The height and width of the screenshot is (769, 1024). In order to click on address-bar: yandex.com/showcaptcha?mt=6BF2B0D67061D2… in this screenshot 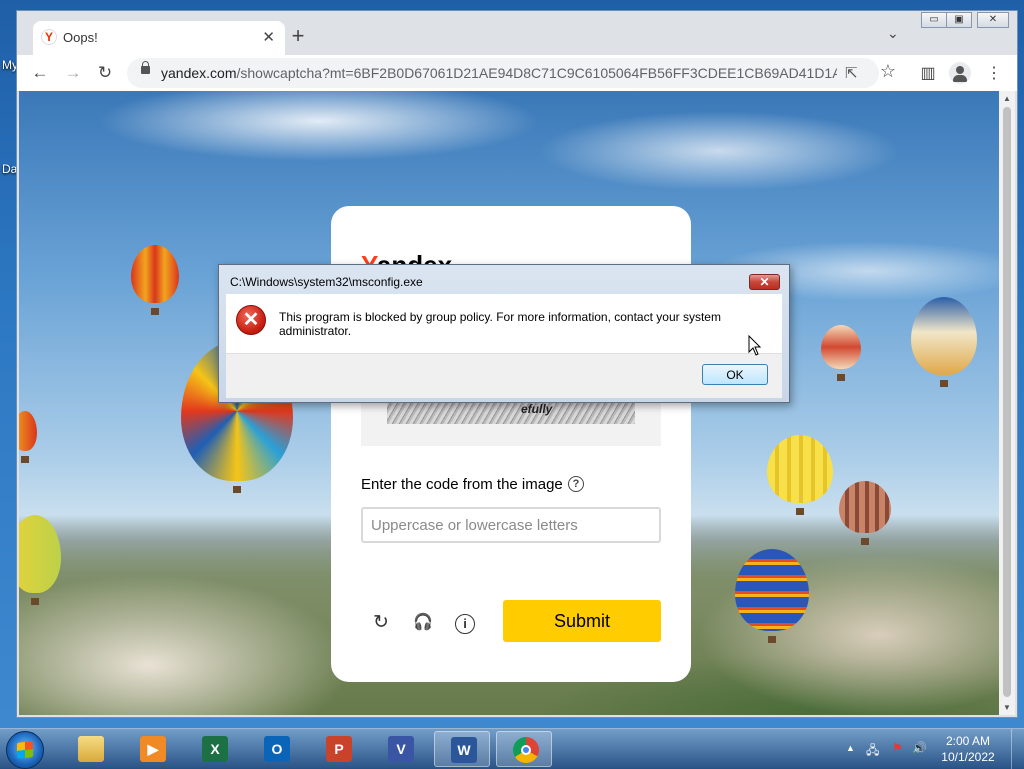, I will do `click(503, 73)`.